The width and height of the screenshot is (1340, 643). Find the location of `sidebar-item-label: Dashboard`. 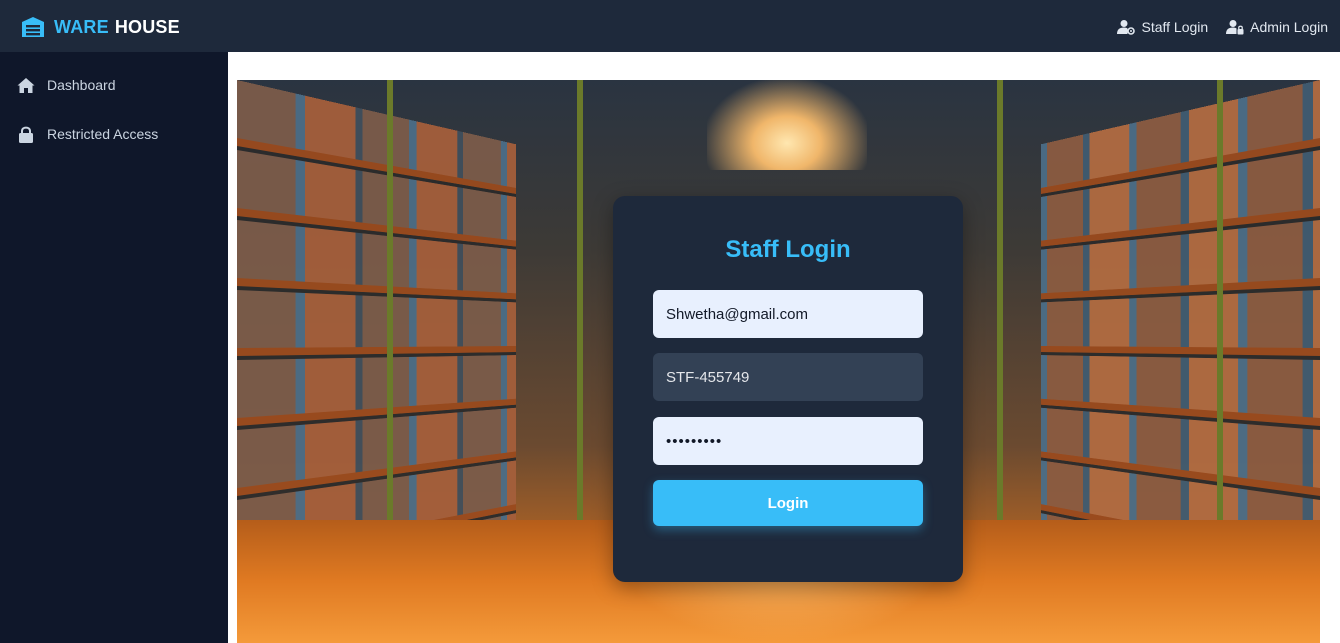

sidebar-item-label: Dashboard is located at coordinates (81, 85).